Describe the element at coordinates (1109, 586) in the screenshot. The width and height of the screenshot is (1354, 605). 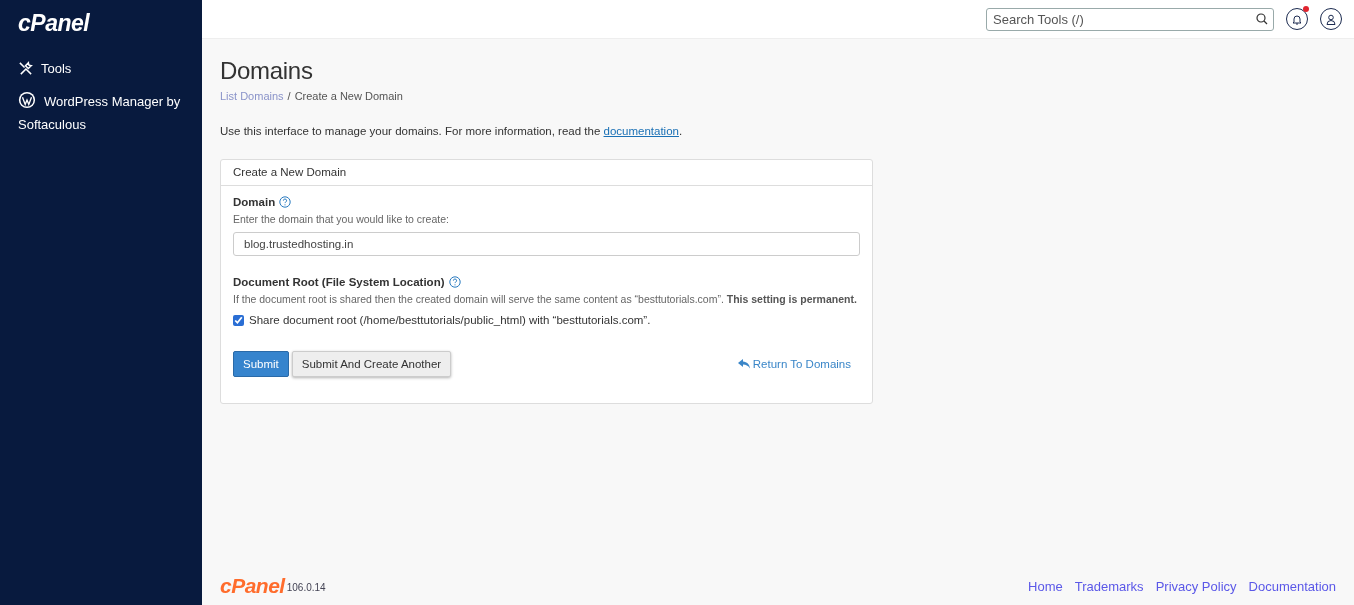
I see `footer-link: Trademarks` at that location.